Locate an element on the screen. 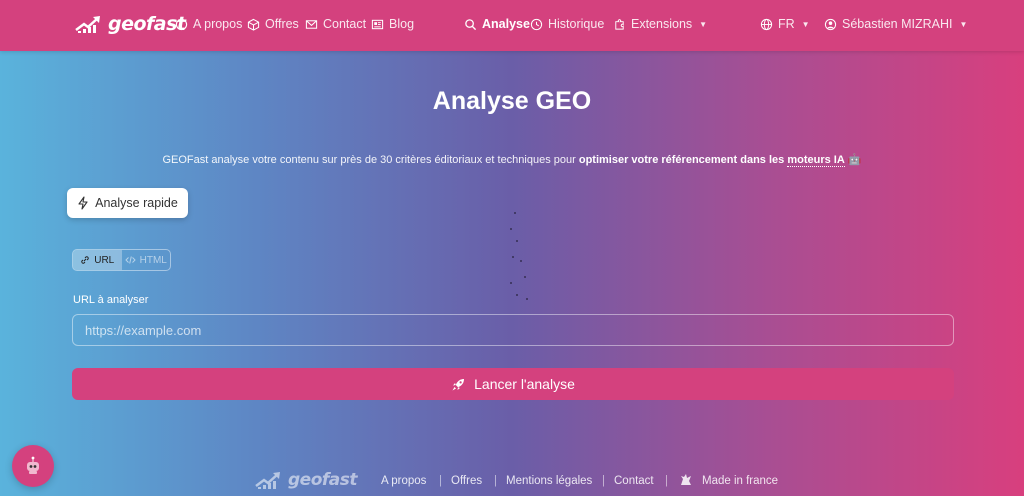 Image resolution: width=1024 pixels, height=496 pixels. toggle-url: URL is located at coordinates (97, 260).